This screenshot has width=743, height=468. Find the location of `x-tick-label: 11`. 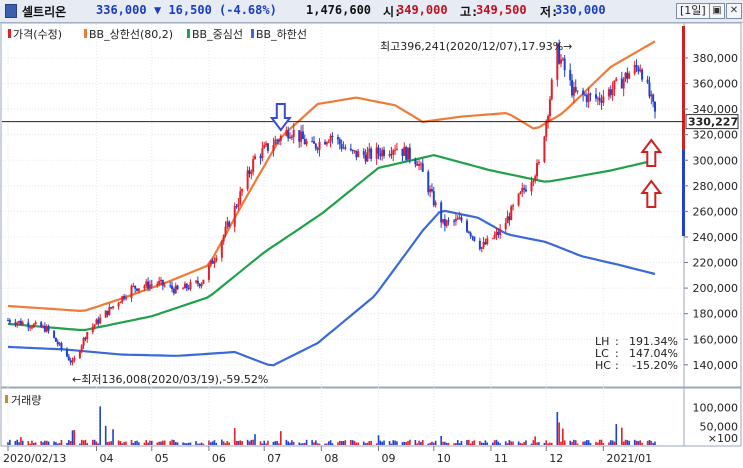

x-tick-label: 11 is located at coordinates (501, 458).